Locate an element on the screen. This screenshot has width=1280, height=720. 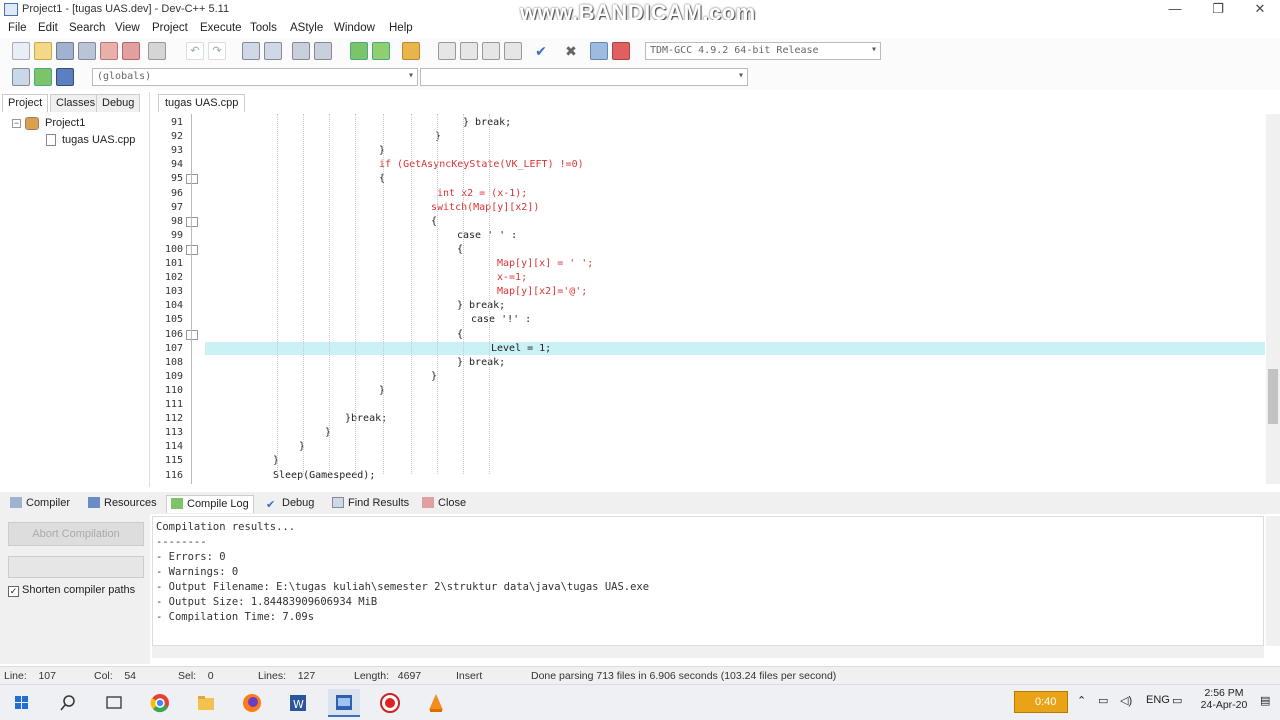
tab-find-results: Find Results is located at coordinates (370, 504).